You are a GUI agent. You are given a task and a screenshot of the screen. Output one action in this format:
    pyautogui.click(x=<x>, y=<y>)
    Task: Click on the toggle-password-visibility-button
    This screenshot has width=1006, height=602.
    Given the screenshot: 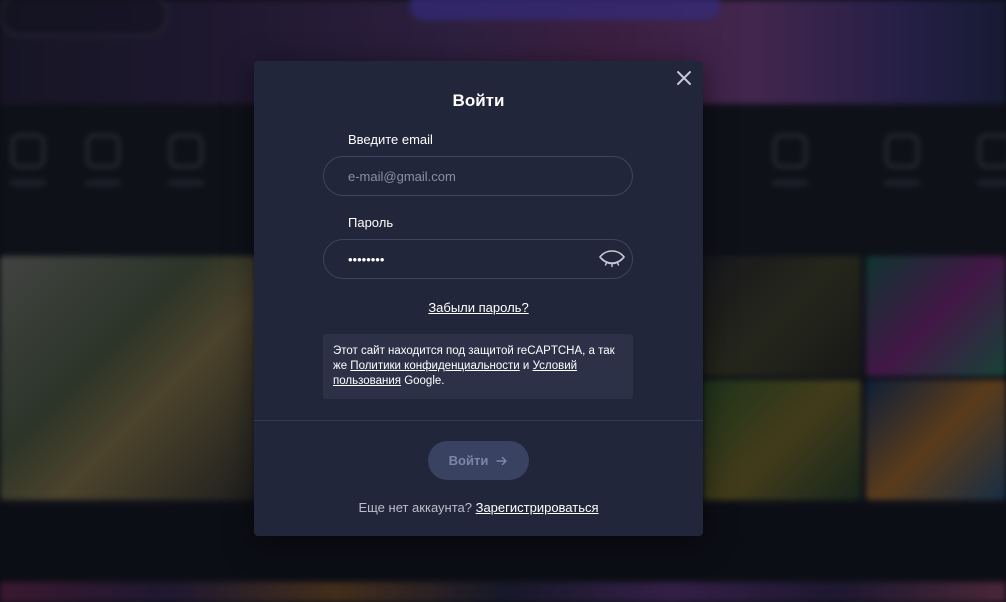 What is the action you would take?
    pyautogui.click(x=612, y=259)
    